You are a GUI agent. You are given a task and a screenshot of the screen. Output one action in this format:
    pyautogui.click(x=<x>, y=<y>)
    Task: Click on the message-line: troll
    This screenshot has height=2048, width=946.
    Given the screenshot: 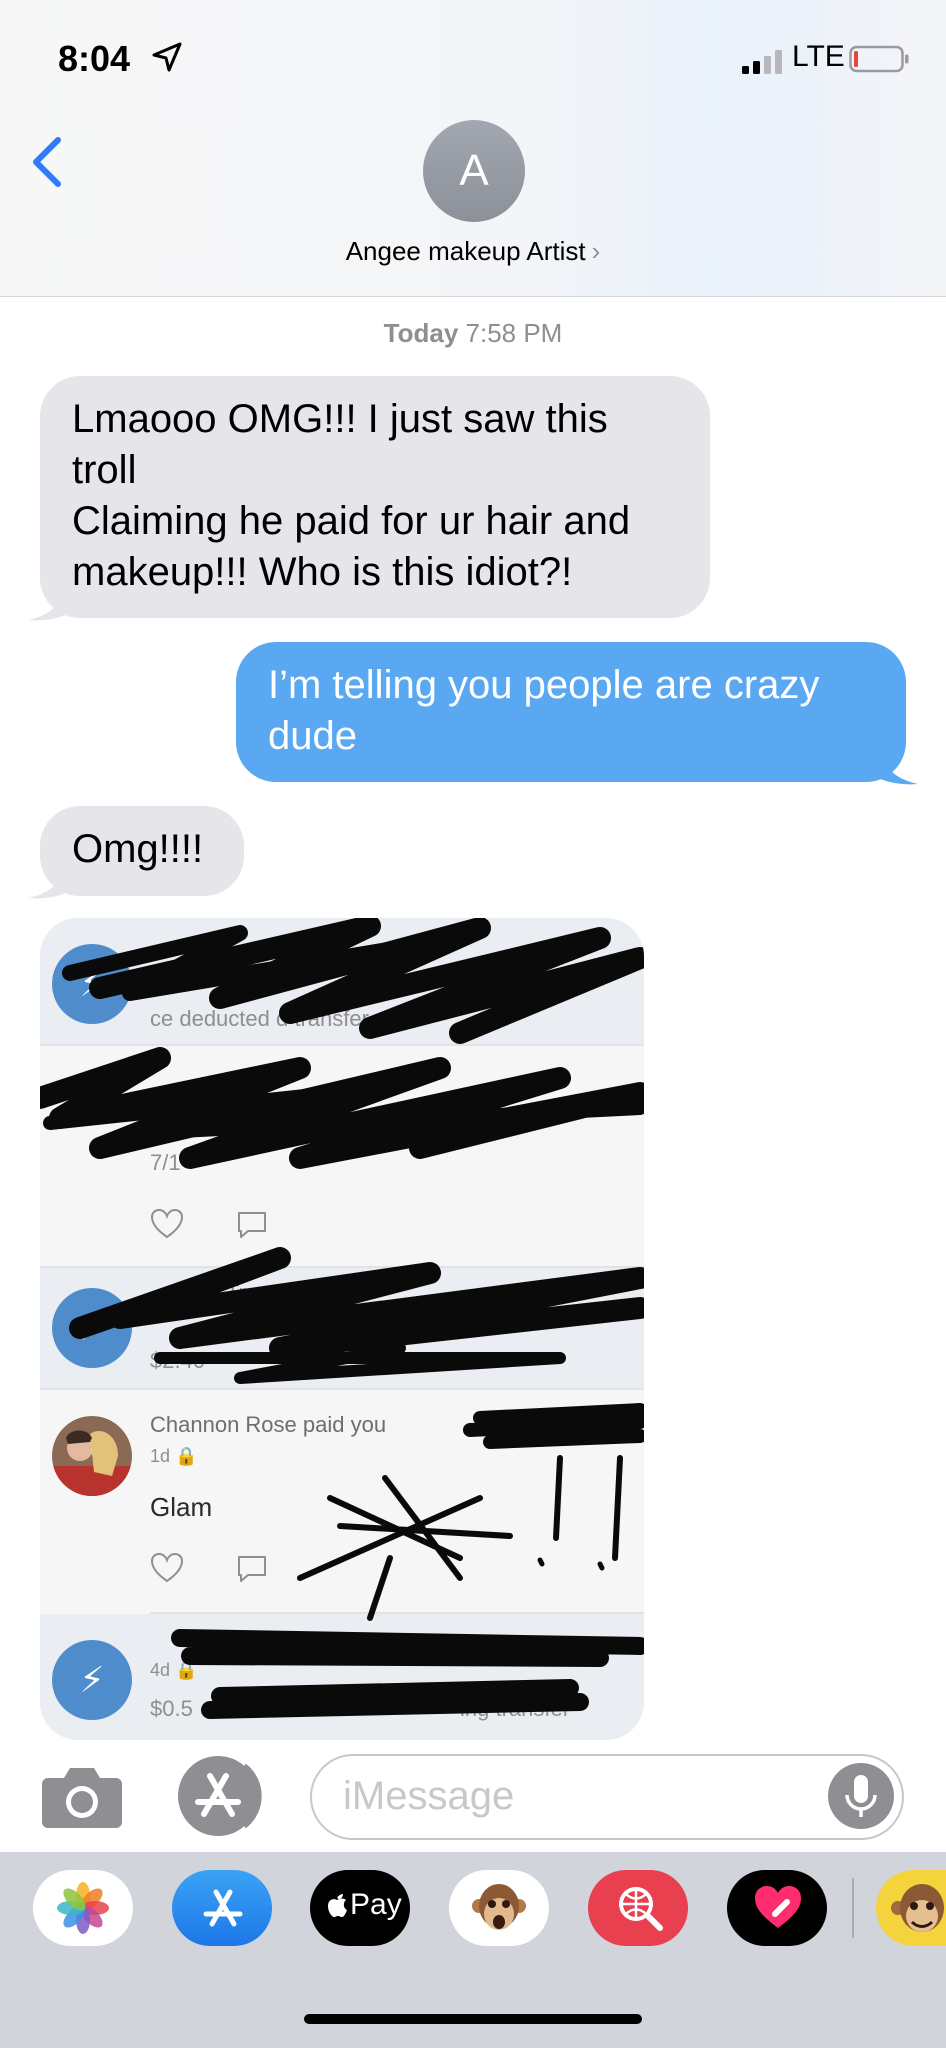 What is the action you would take?
    pyautogui.click(x=104, y=470)
    